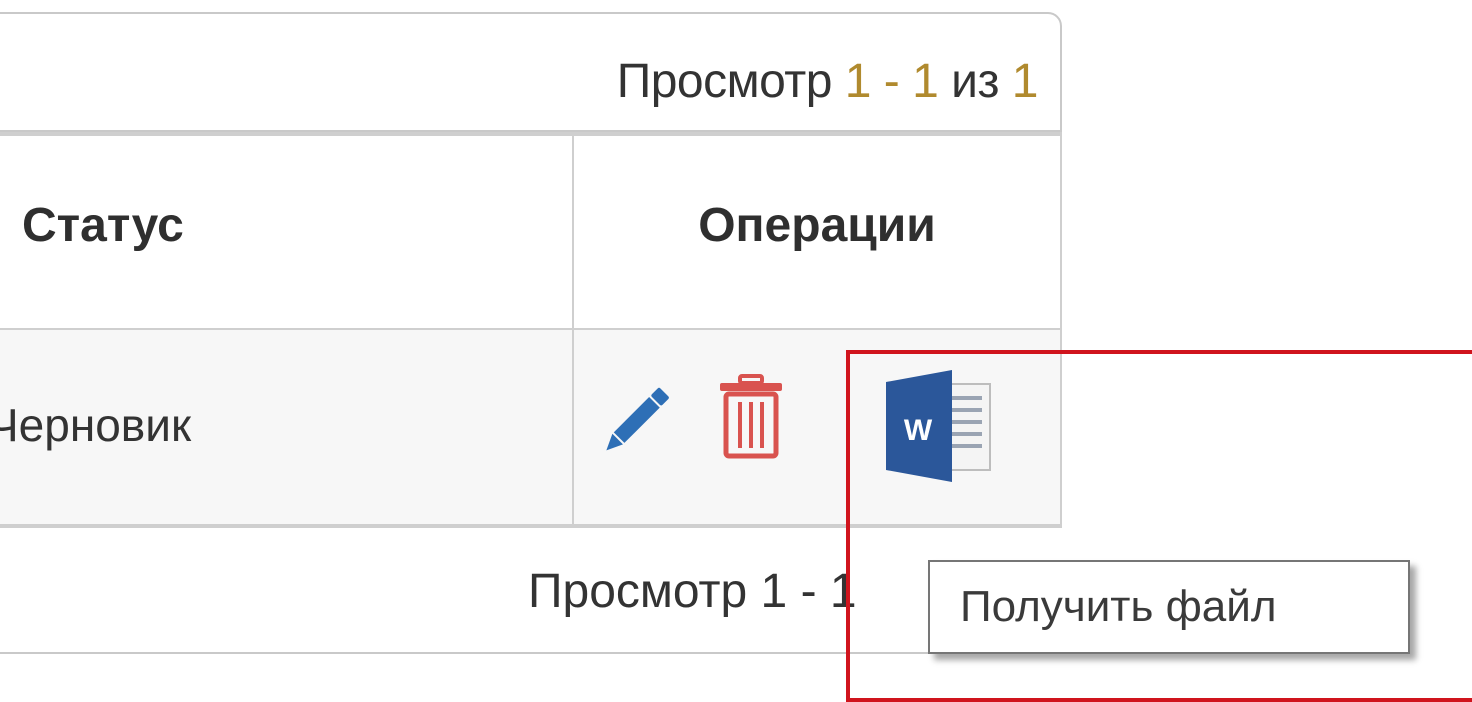  I want to click on status-cell: Черновик, so click(96, 425).